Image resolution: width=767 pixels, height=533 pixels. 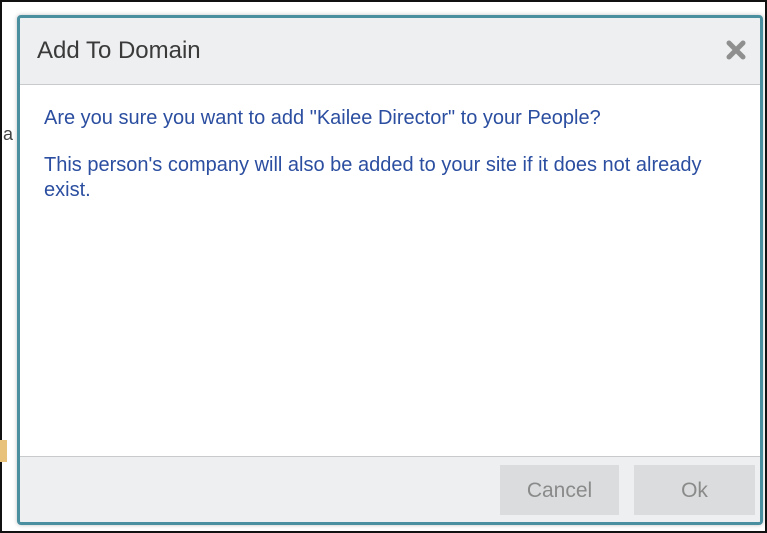 I want to click on dialog-footer: Cancel Ok, so click(x=390, y=489).